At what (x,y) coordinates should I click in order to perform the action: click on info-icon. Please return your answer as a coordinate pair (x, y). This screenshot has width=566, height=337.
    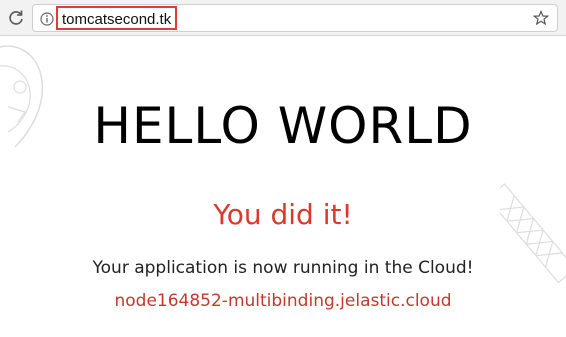
    Looking at the image, I should click on (47, 18).